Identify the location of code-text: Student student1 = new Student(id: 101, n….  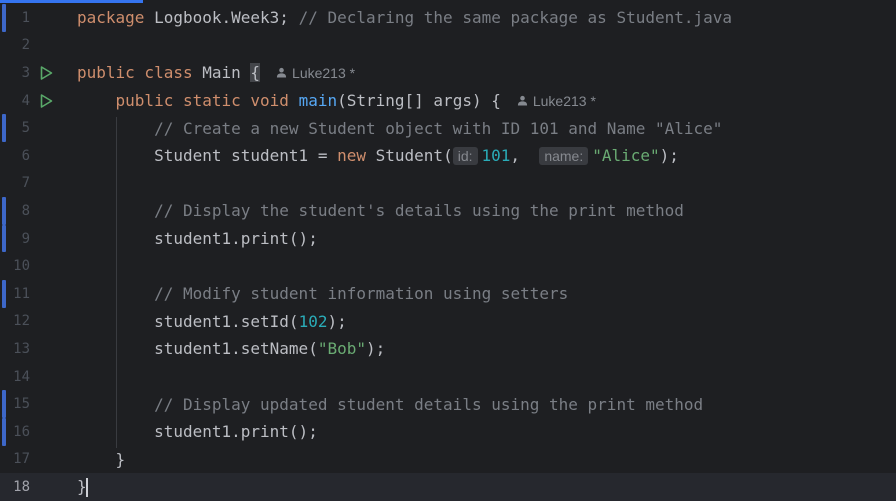
(378, 156).